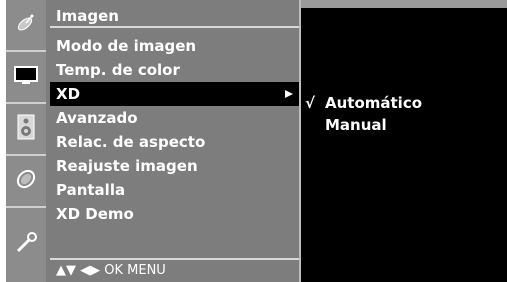 Image resolution: width=507 pixels, height=282 pixels. Describe the element at coordinates (174, 214) in the screenshot. I see `menu-item-xd-demo: XD Demo` at that location.